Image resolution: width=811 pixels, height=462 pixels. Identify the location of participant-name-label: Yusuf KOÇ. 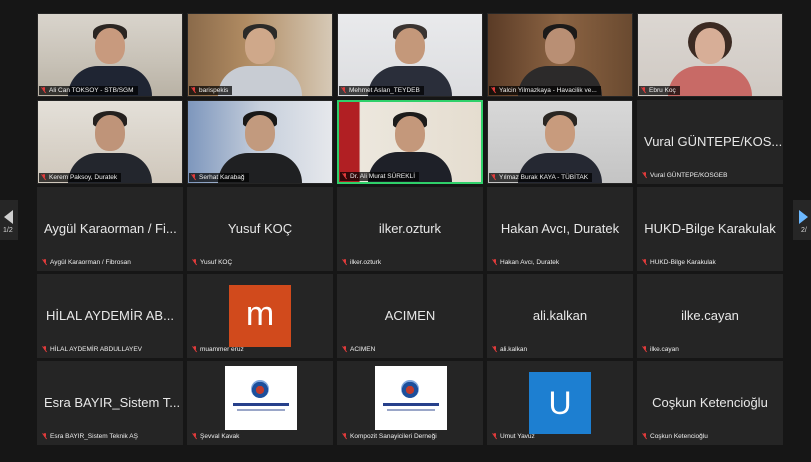
(213, 262).